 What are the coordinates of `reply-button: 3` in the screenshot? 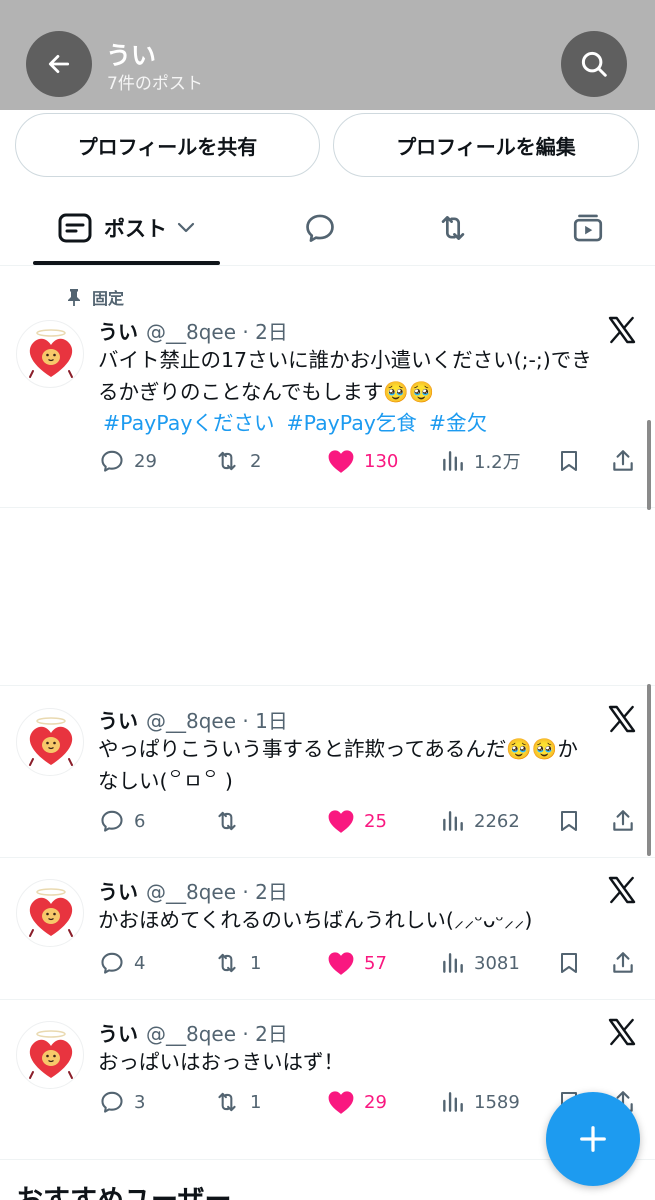 It's located at (121, 1102).